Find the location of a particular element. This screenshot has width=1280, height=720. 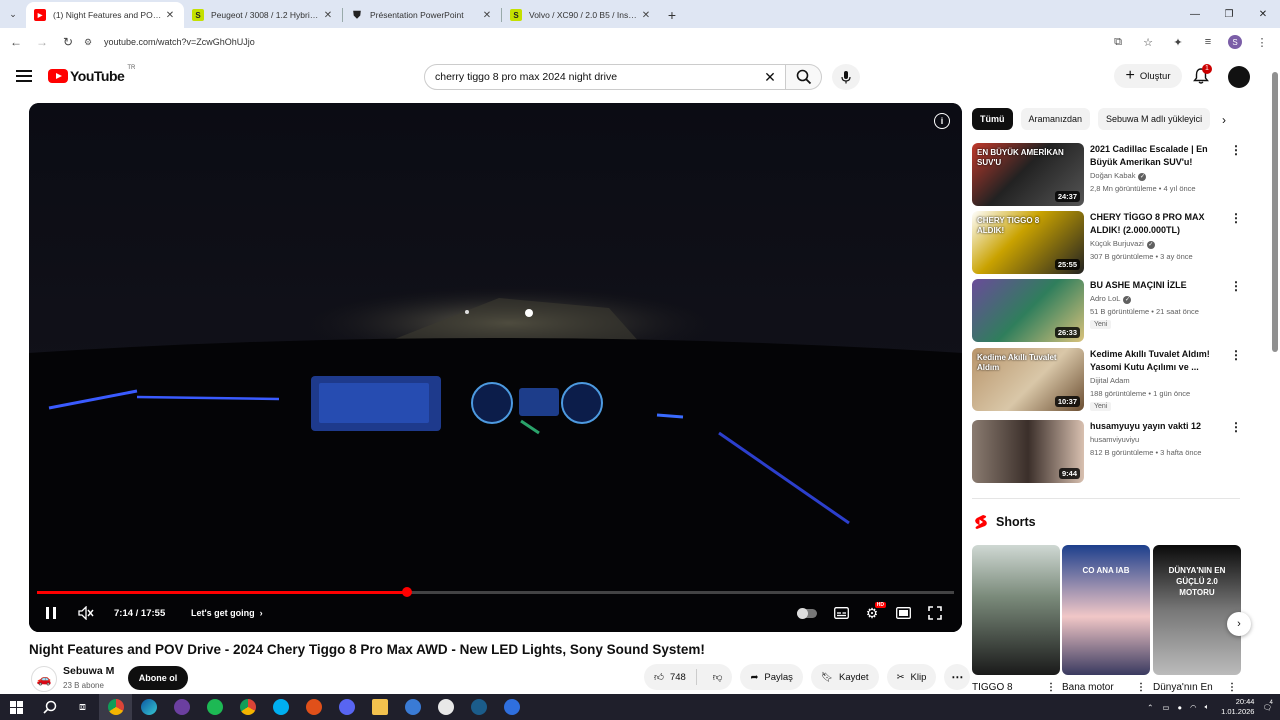

shorts-next-arrow-icon: › is located at coordinates (1239, 624).